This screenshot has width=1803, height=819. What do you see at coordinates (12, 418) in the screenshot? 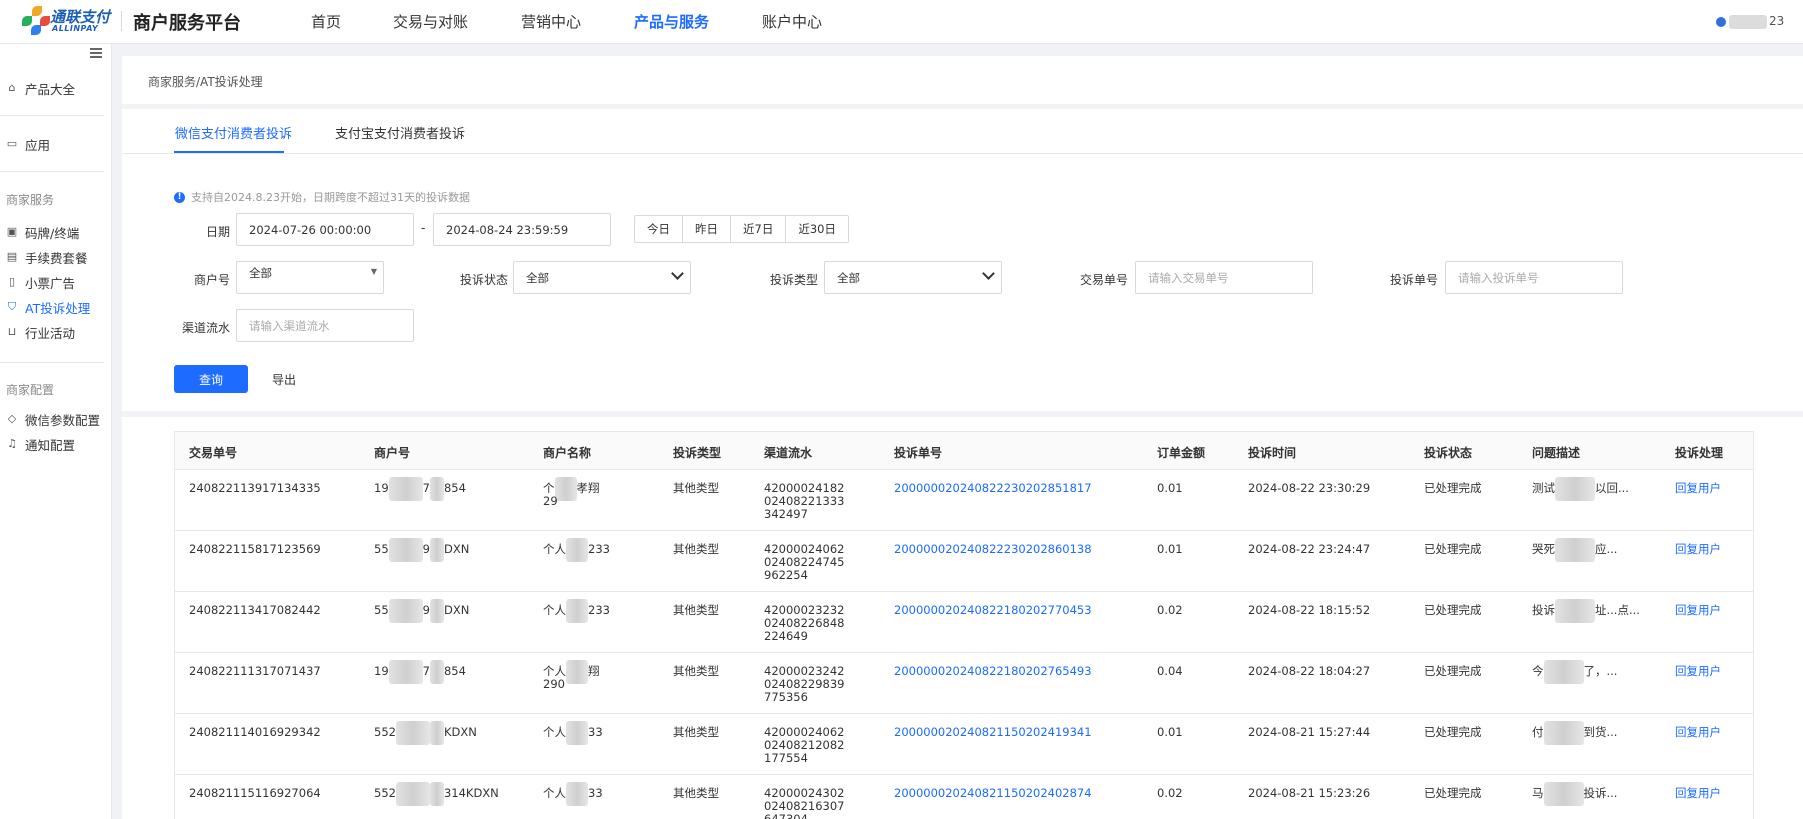
I see `cube-icon: ◇` at bounding box center [12, 418].